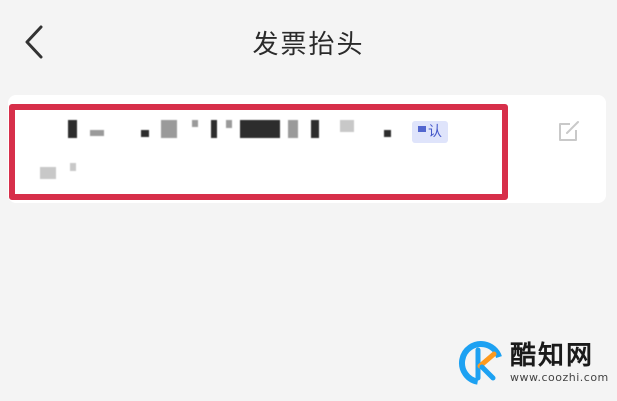  I want to click on edit-button, so click(569, 131).